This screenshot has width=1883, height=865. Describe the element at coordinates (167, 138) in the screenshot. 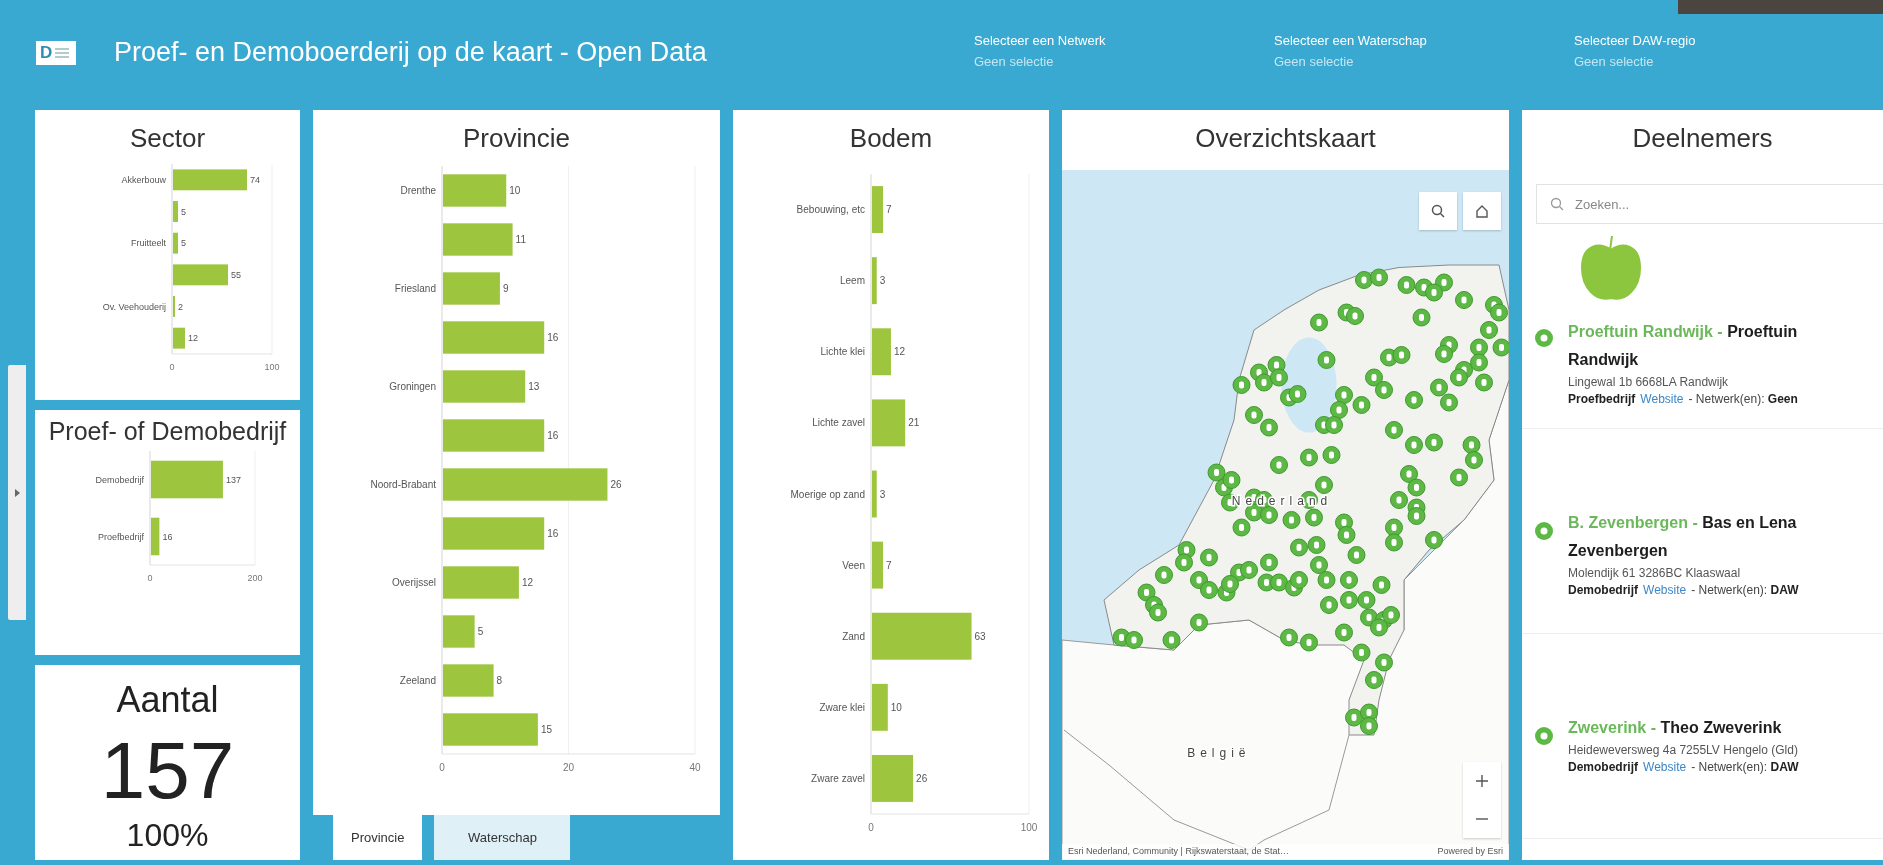

I see `panel-title: Sector` at that location.